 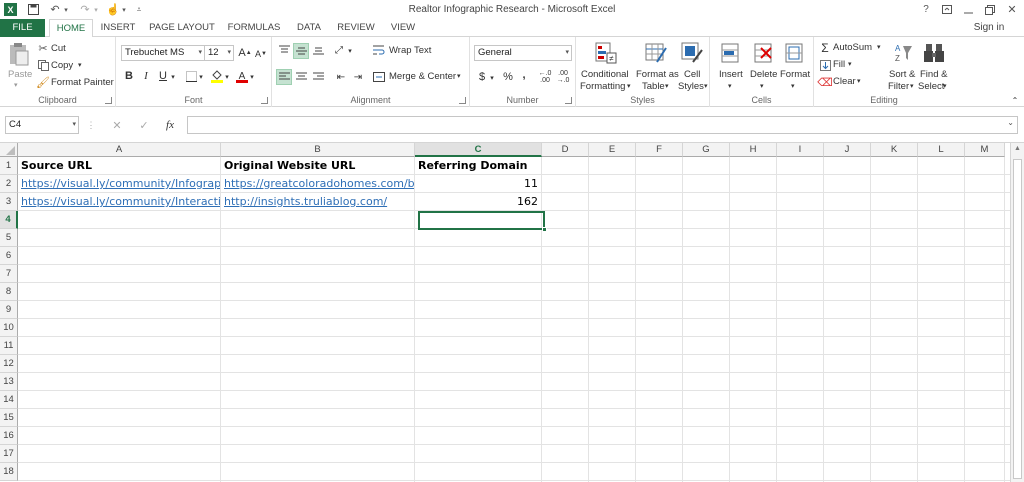 I want to click on tab-page-layout: PAGE LAYOUT, so click(x=182, y=28).